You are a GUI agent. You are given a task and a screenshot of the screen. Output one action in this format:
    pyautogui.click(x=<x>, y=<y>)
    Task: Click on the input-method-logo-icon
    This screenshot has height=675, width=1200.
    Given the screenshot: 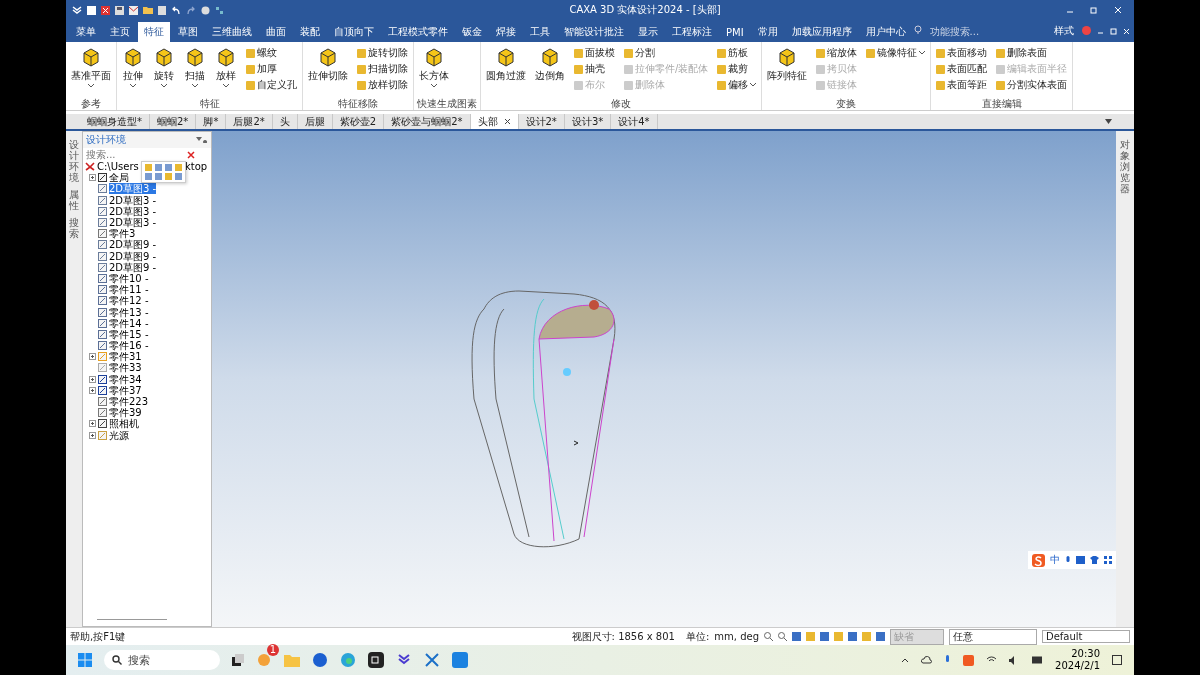 What is the action you would take?
    pyautogui.click(x=969, y=660)
    